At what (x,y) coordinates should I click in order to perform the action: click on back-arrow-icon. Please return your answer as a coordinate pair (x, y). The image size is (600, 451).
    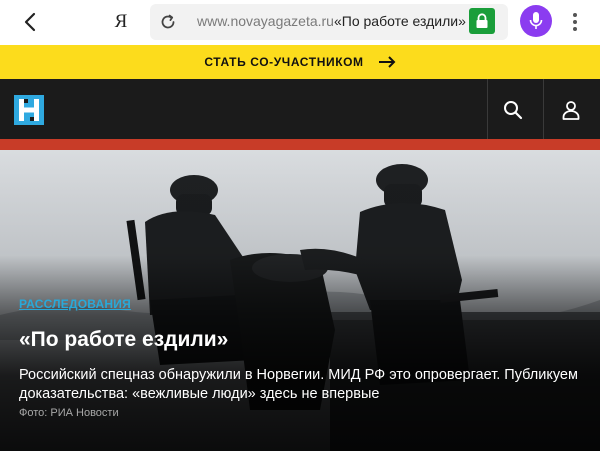
    Looking at the image, I should click on (30, 22).